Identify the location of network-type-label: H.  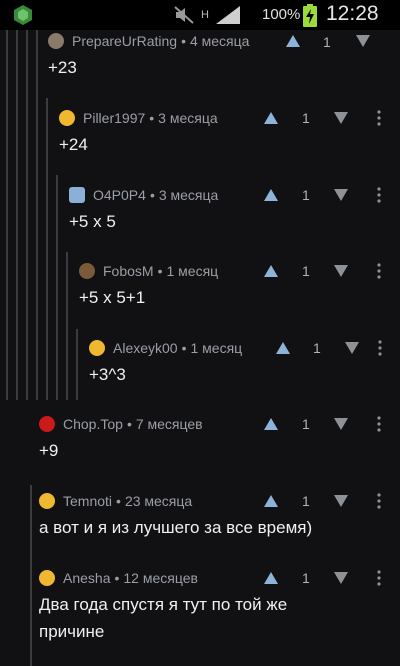
(205, 14).